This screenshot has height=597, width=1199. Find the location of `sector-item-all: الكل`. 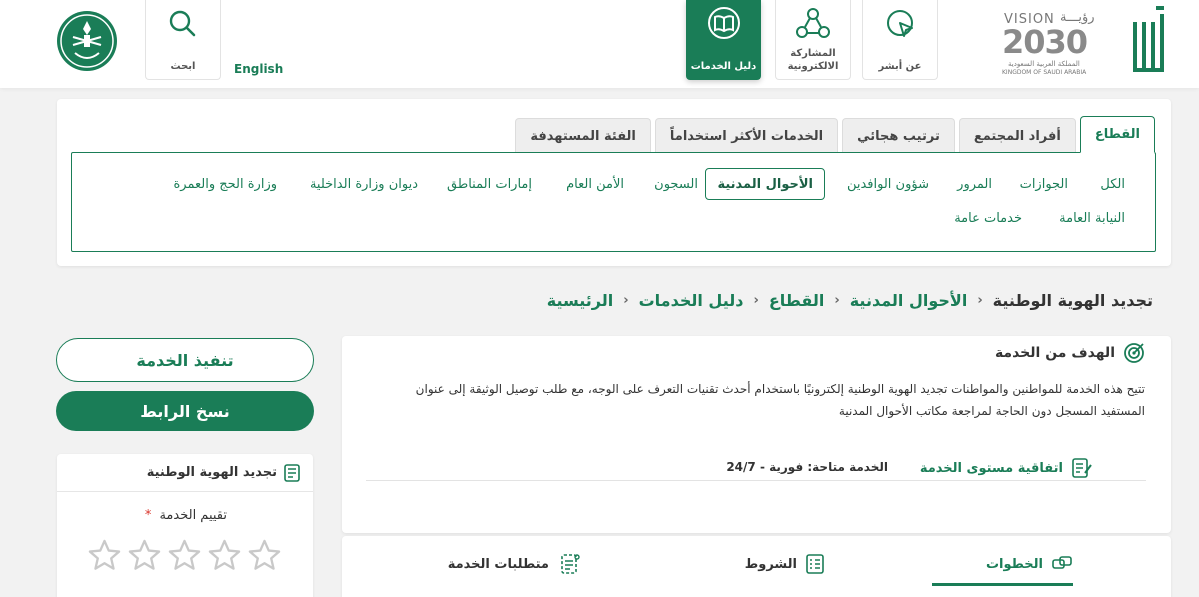

sector-item-all: الكل is located at coordinates (1112, 185).